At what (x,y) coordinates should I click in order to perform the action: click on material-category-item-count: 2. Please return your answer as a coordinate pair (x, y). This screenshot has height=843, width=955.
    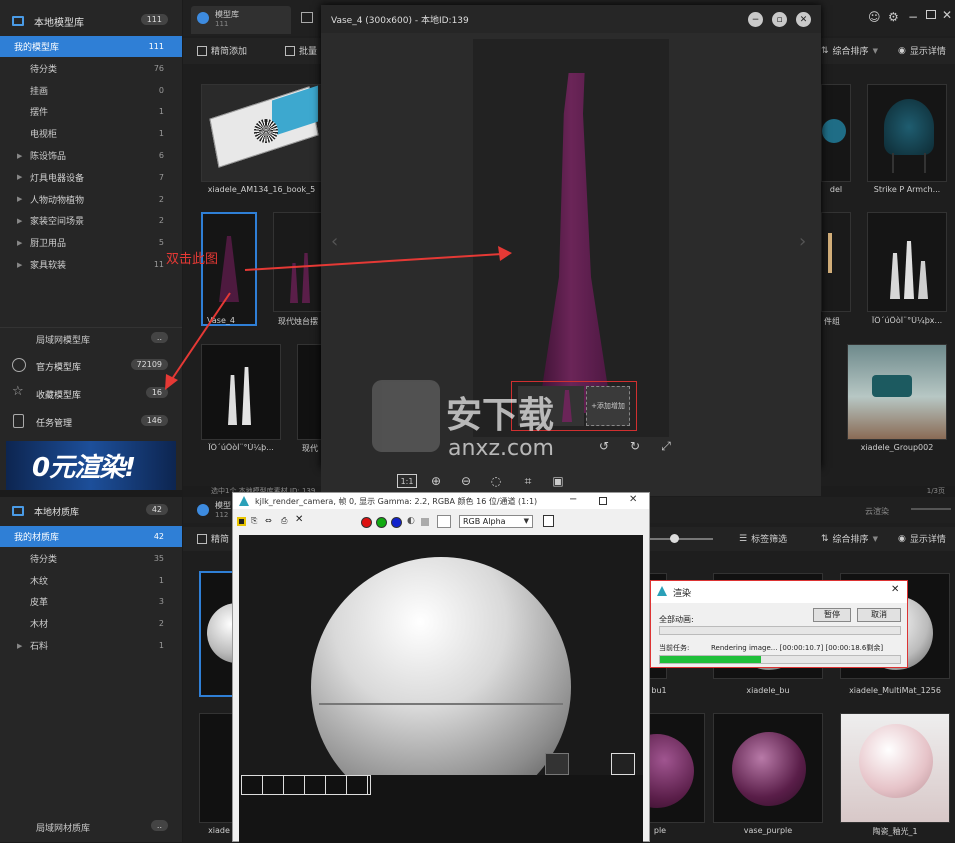
    Looking at the image, I should click on (161, 624).